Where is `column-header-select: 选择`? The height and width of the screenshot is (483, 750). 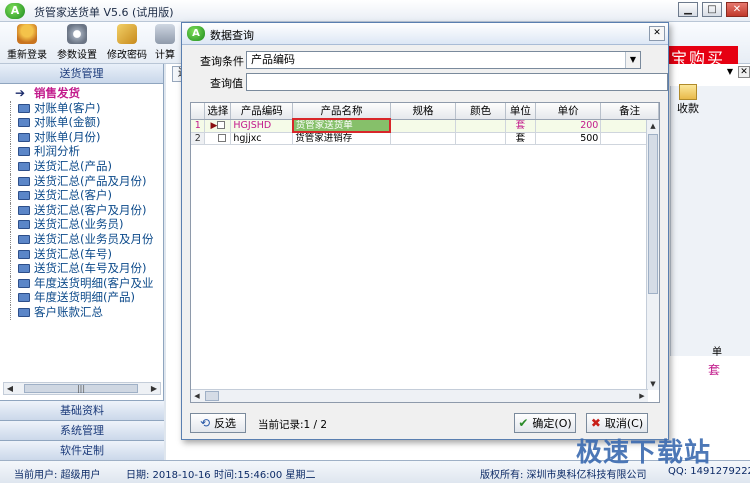
column-header-select: 选择 is located at coordinates (218, 111).